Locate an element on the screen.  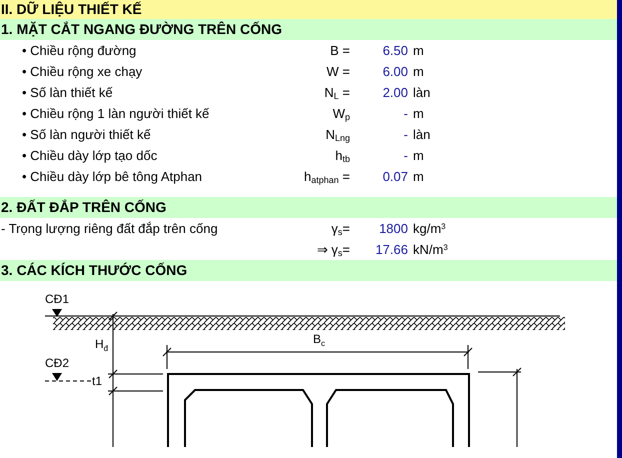
symbol-text: γ$_{s}$= is located at coordinates (340, 229).